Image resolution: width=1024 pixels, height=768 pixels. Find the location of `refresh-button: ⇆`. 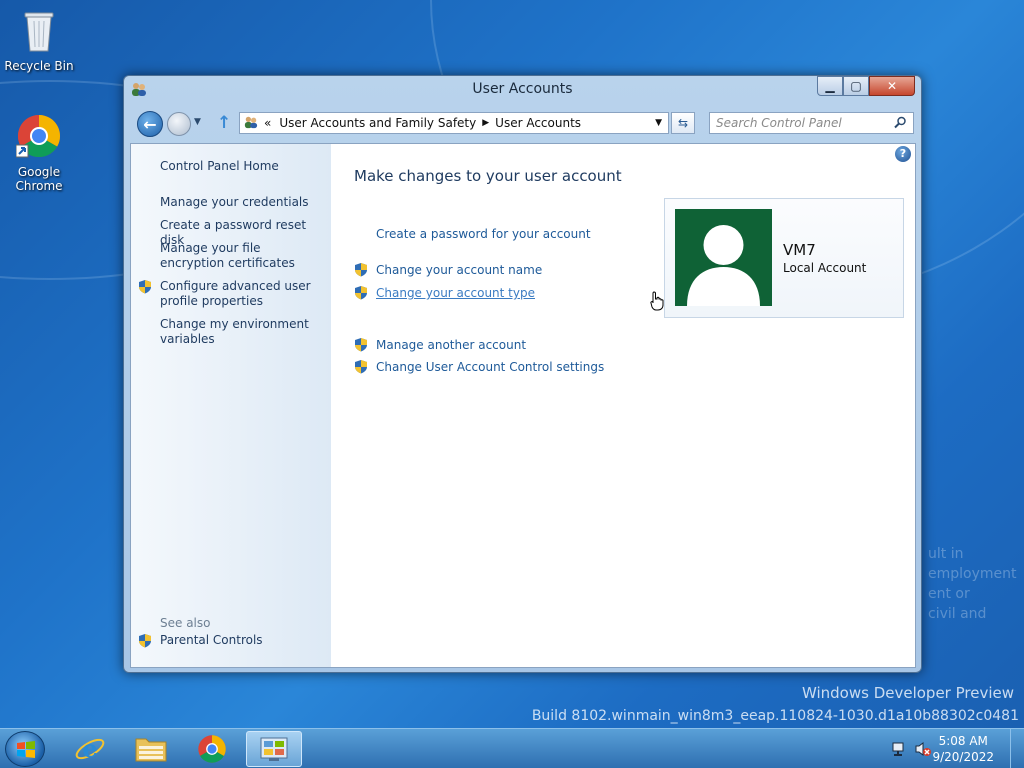

refresh-button: ⇆ is located at coordinates (683, 123).